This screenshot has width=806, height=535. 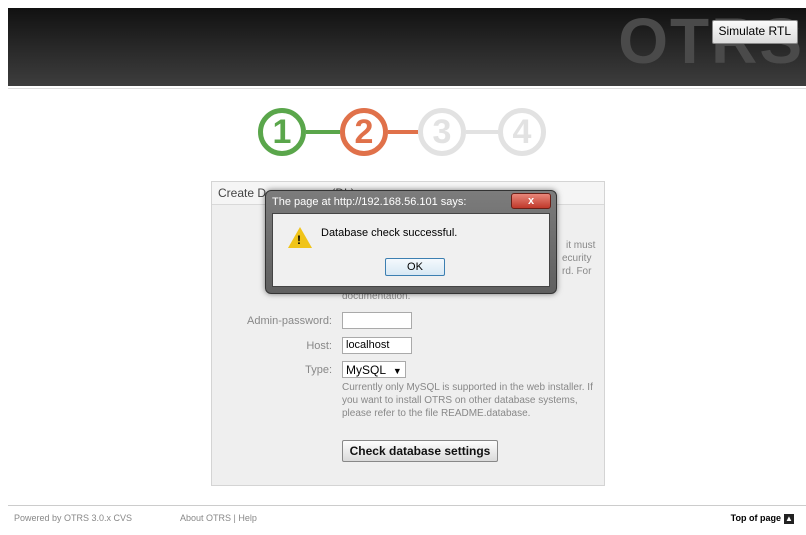 What do you see at coordinates (289, 321) in the screenshot?
I see `admin-password-label: Admin-password:` at bounding box center [289, 321].